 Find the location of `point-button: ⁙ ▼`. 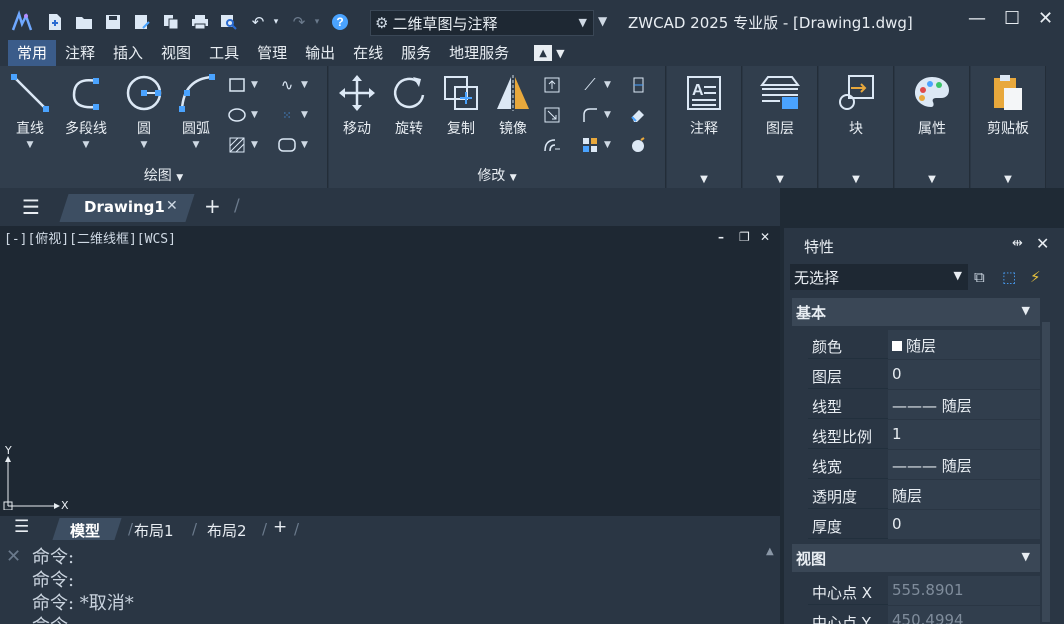

point-button: ⁙ ▼ is located at coordinates (300, 115).